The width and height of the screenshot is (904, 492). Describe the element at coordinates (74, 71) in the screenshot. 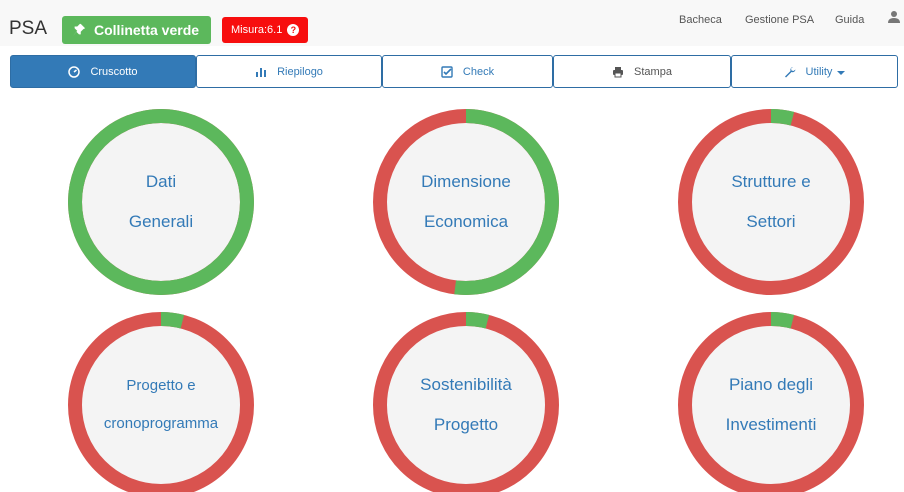

I see `dashboard-icon` at that location.